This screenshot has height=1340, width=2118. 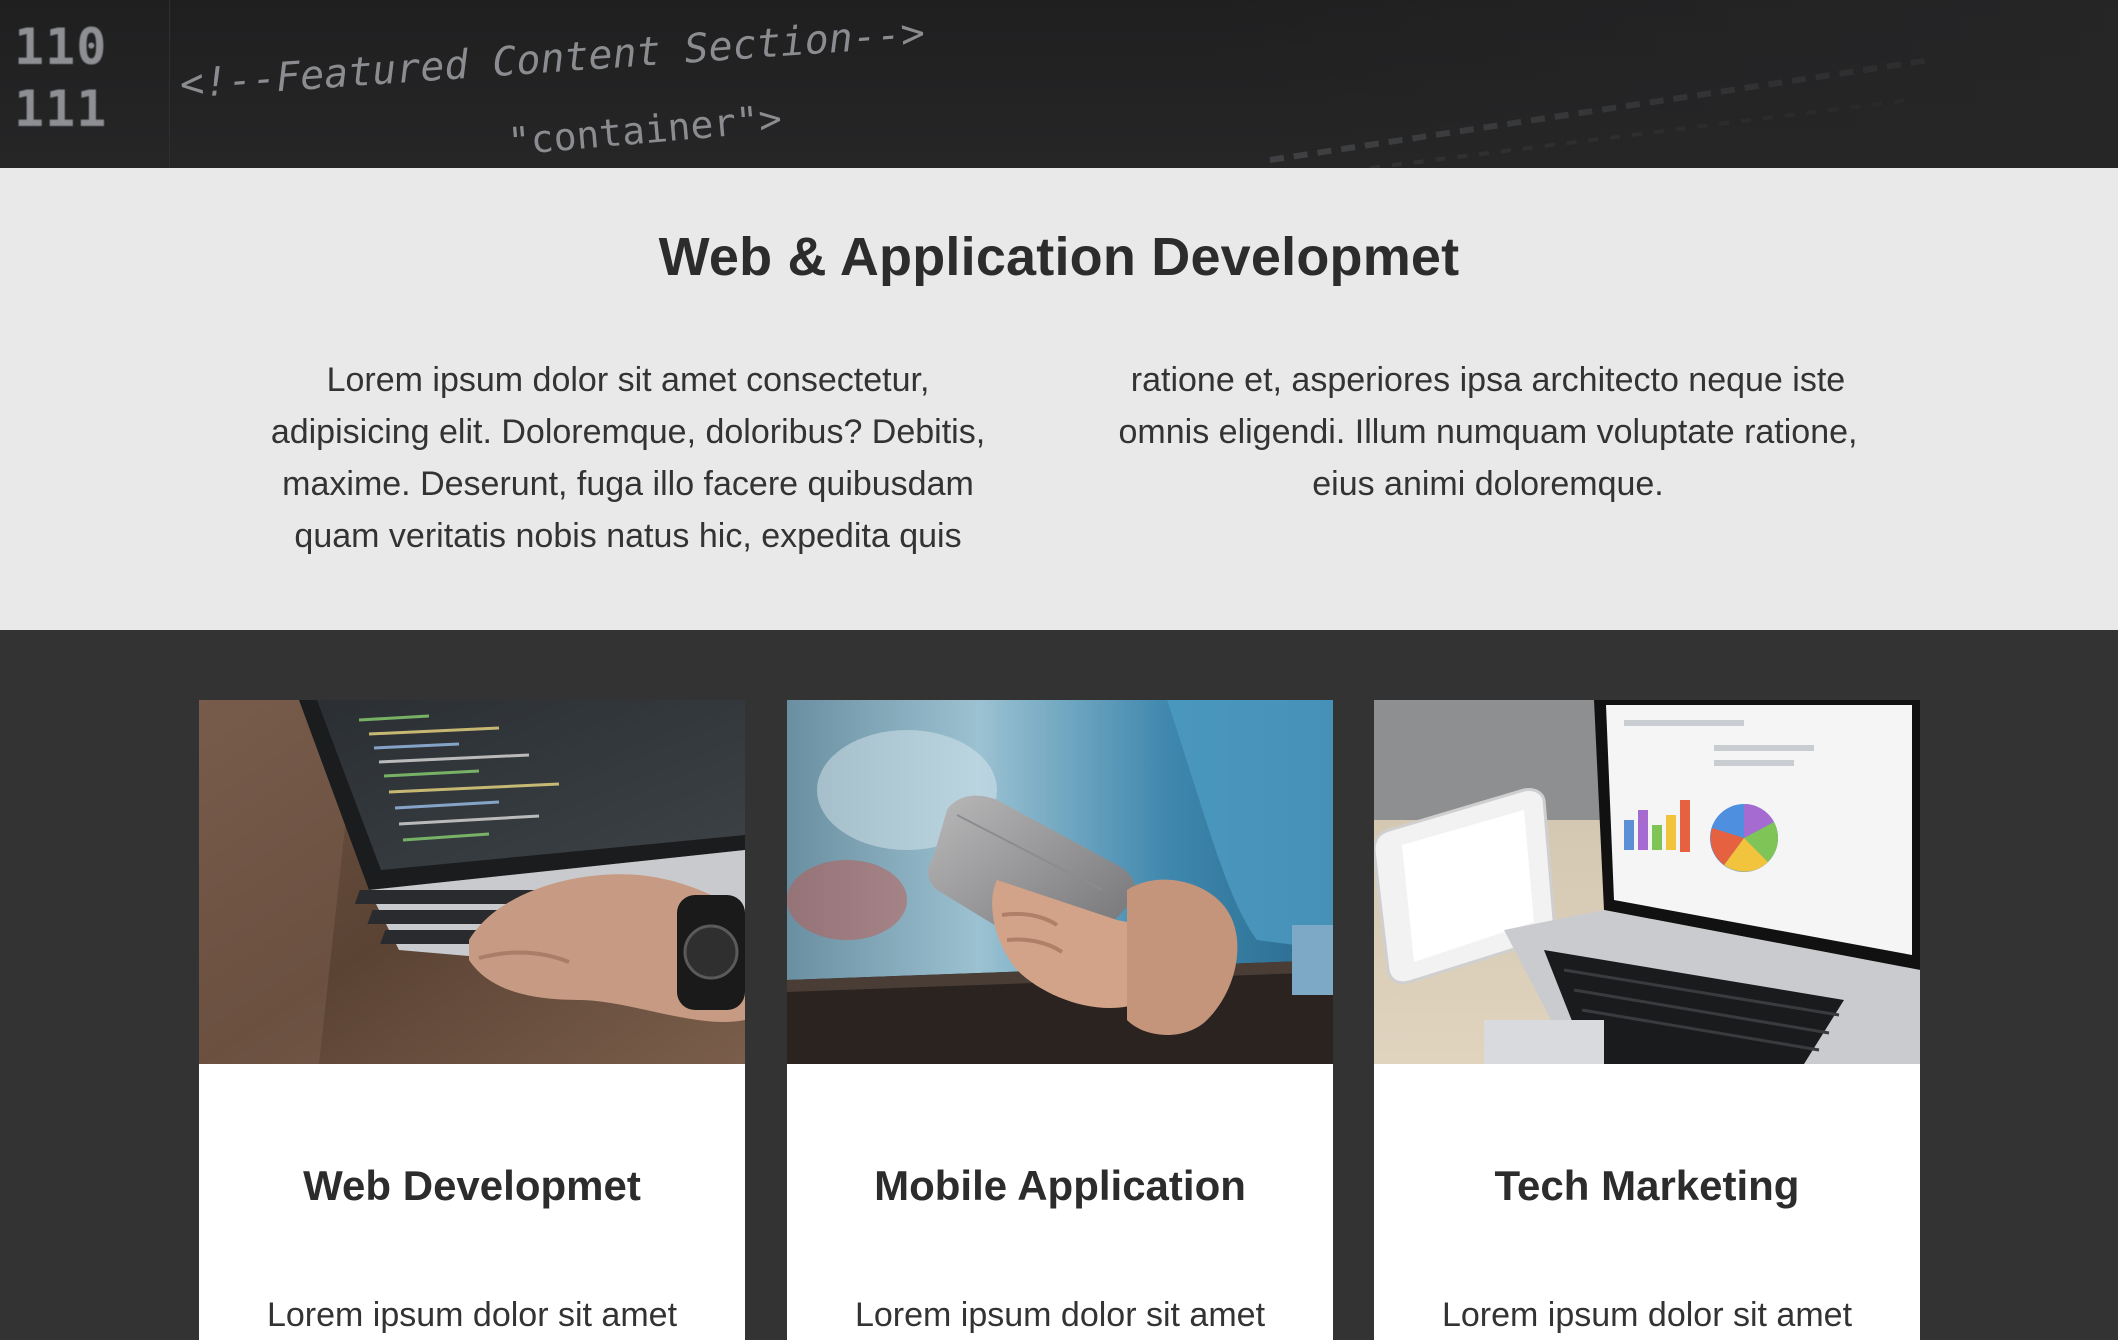 I want to click on card-title: Web Developmet, so click(x=472, y=1185).